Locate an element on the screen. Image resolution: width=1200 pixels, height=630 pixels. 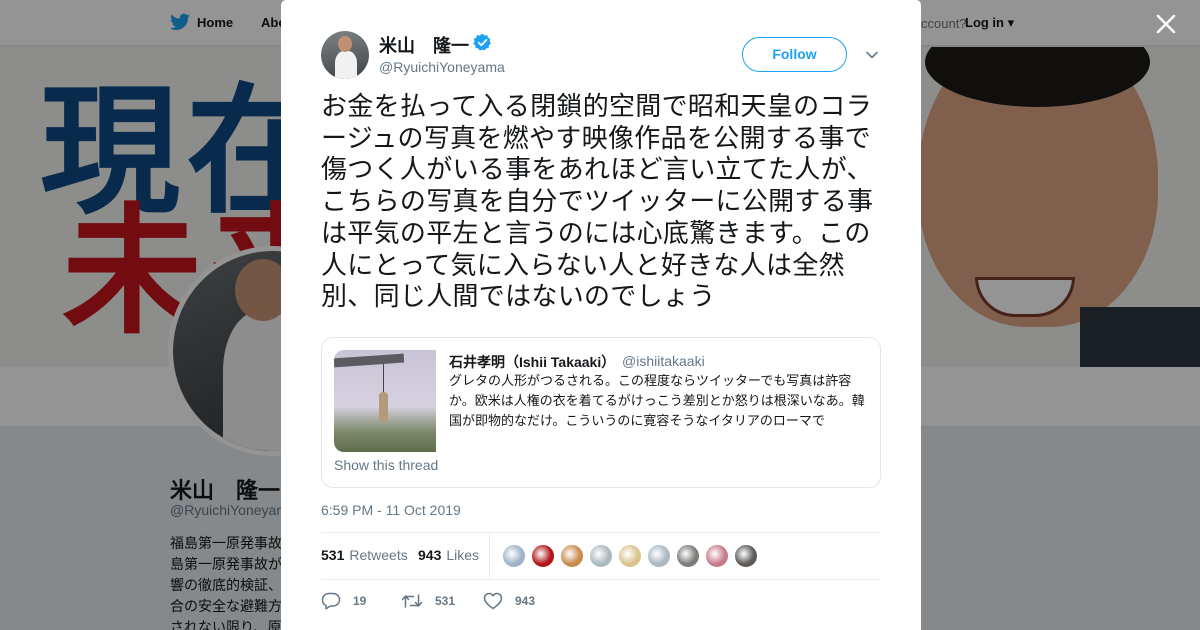
retweet-button: 531 is located at coordinates (428, 601).